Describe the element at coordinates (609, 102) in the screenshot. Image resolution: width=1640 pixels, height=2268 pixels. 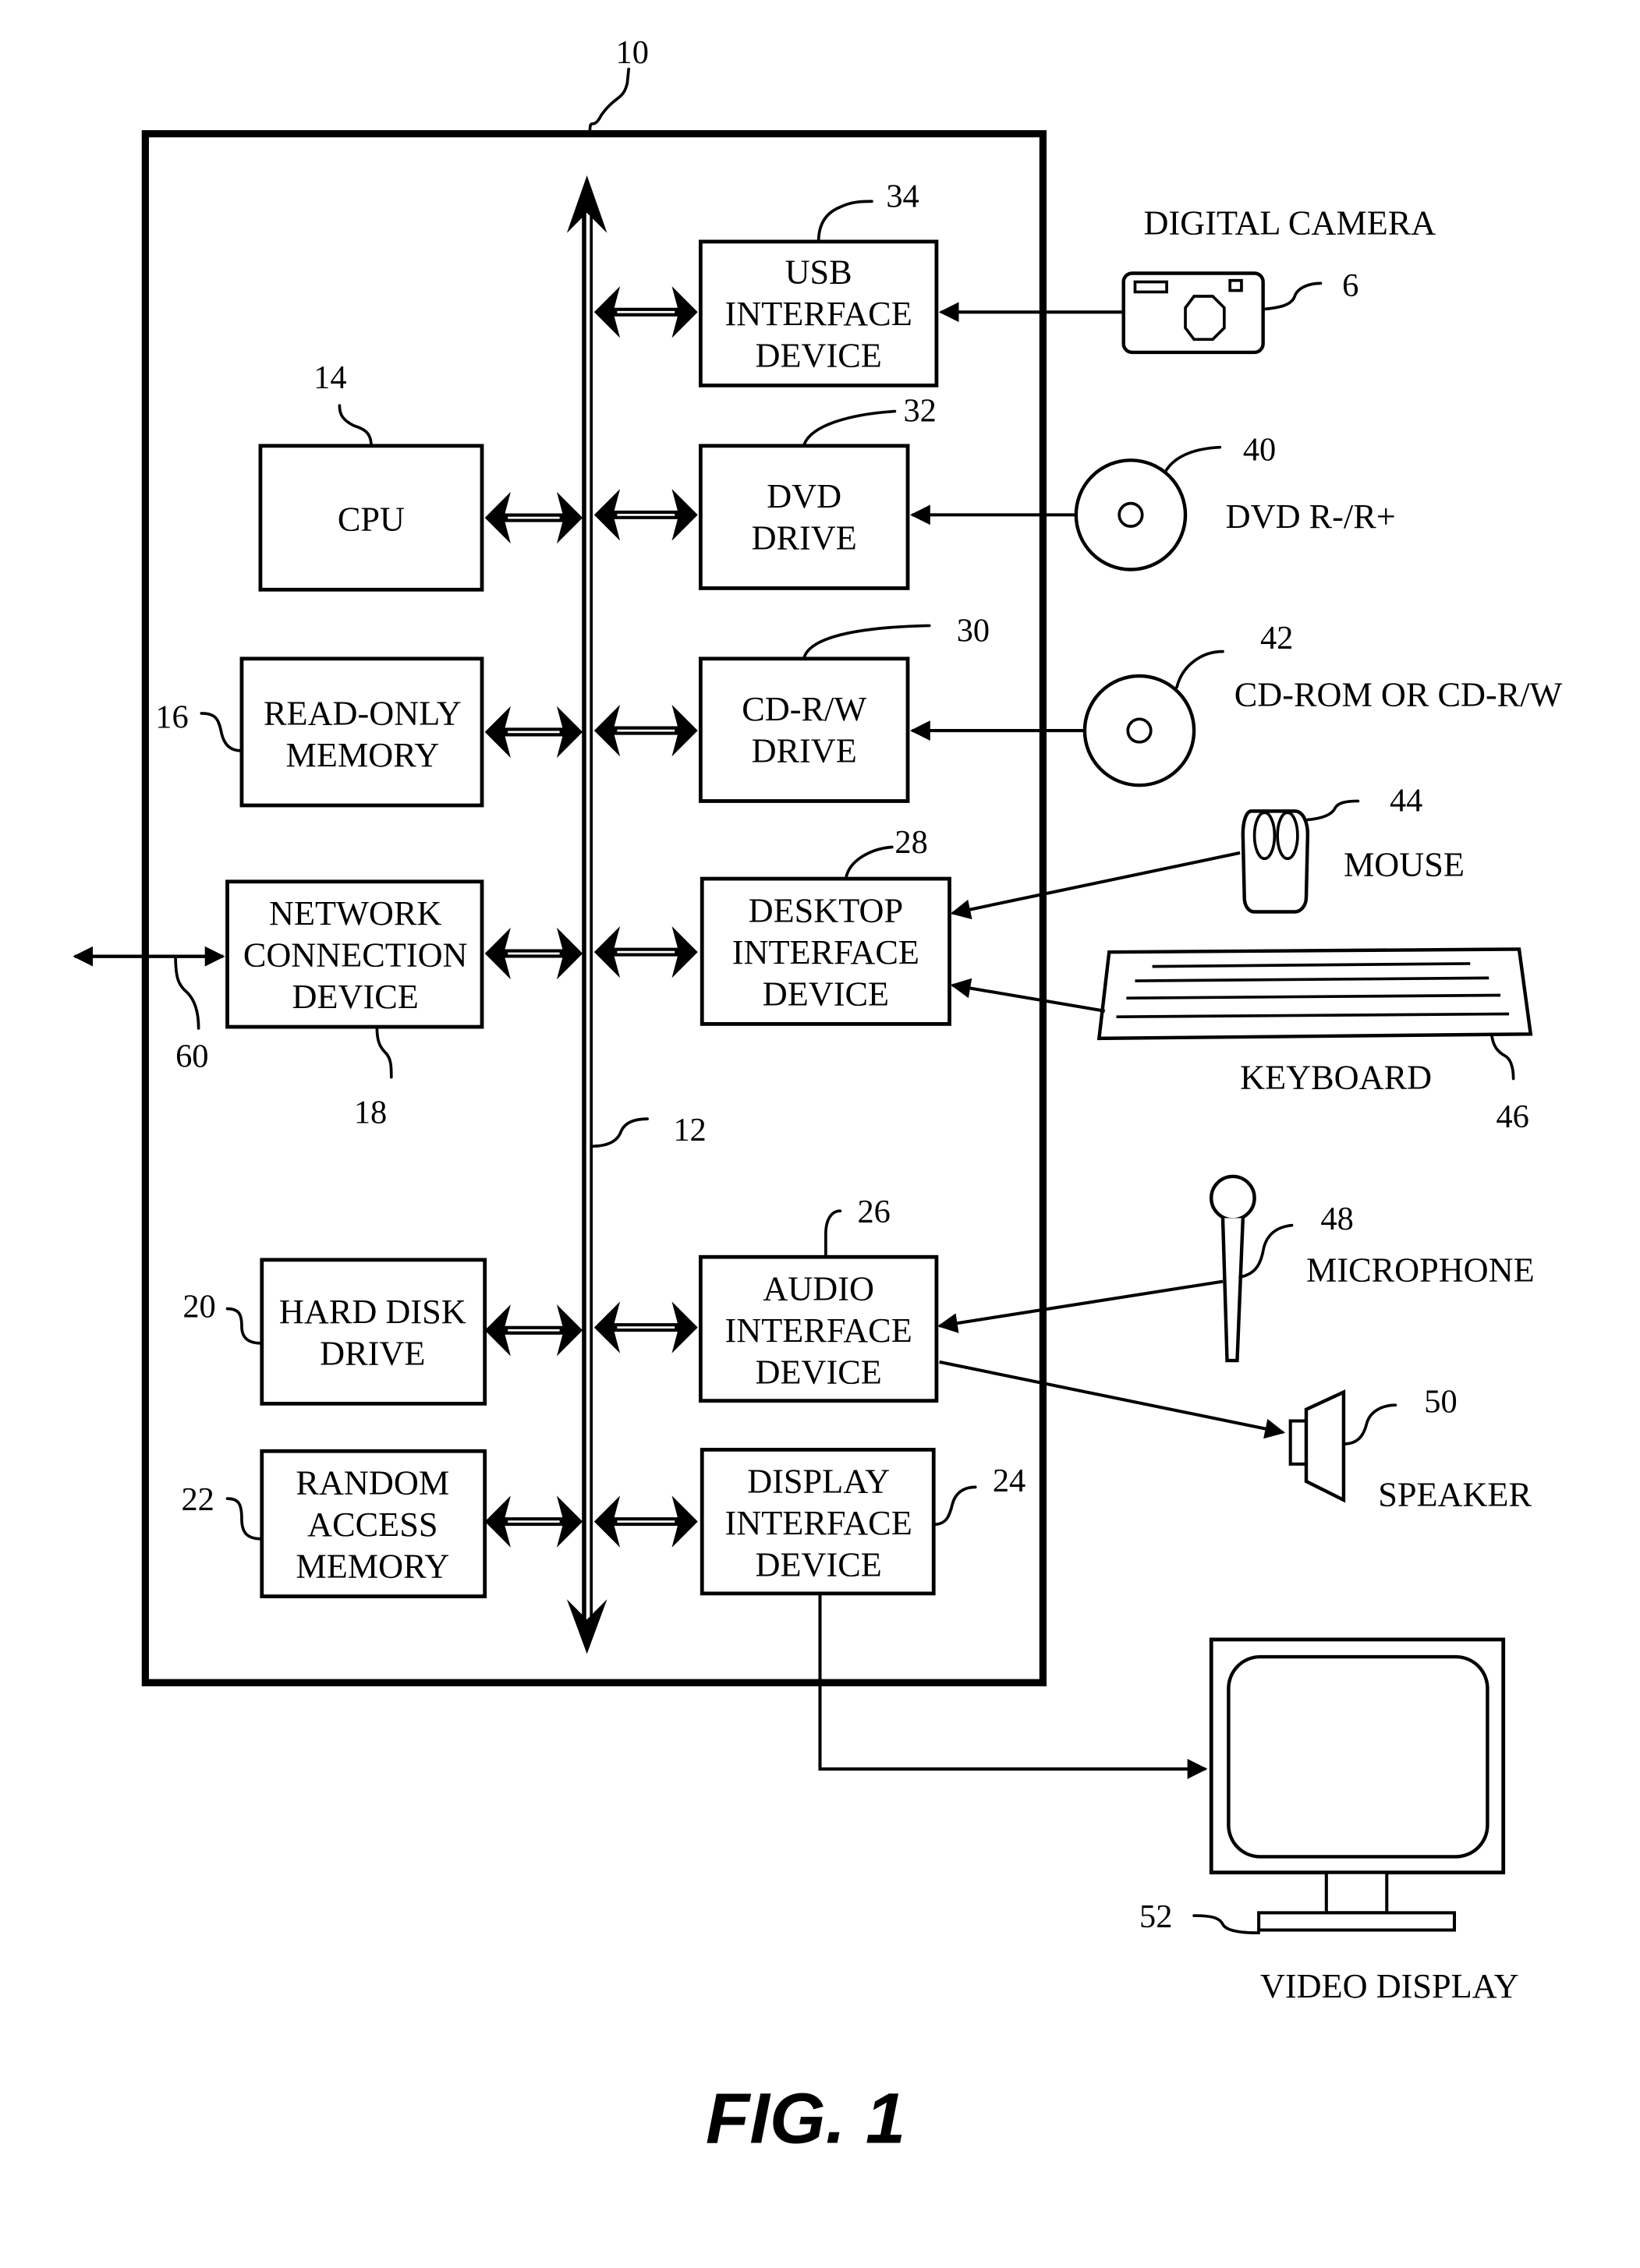
I see `system-ref-leader` at that location.